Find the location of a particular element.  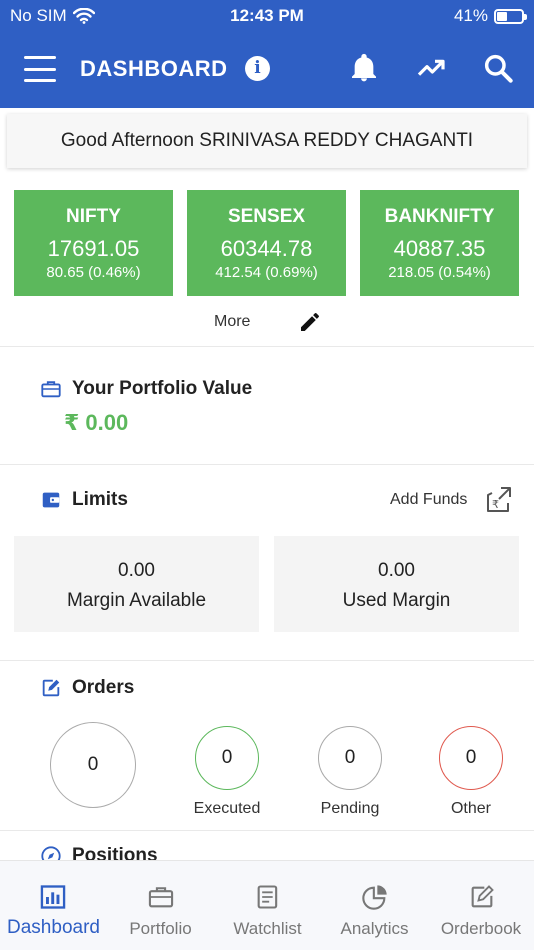

bell-icon is located at coordinates (364, 68).